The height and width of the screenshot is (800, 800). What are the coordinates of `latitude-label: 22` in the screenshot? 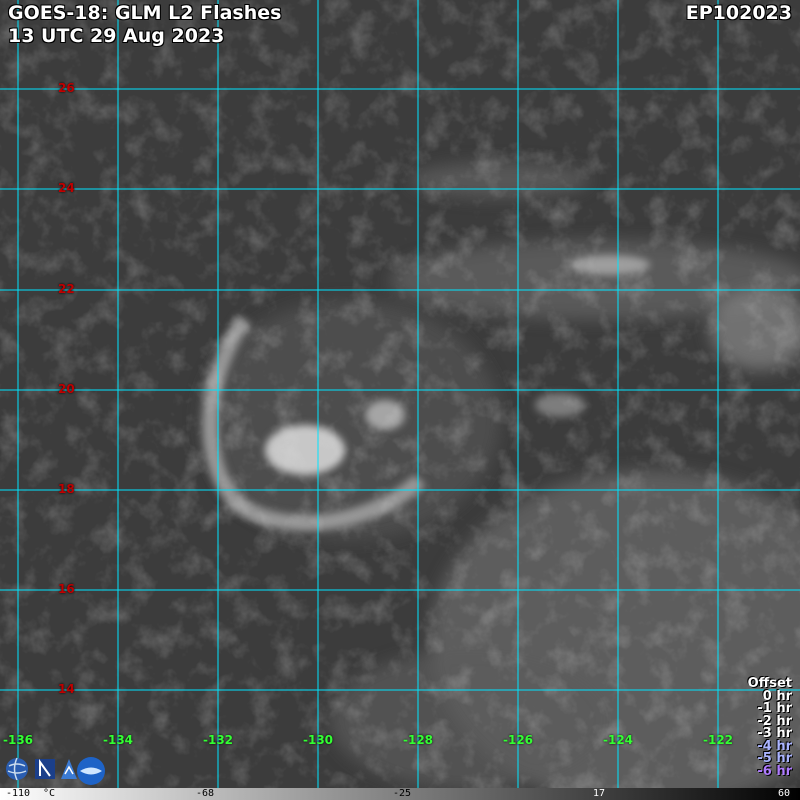 It's located at (66, 289).